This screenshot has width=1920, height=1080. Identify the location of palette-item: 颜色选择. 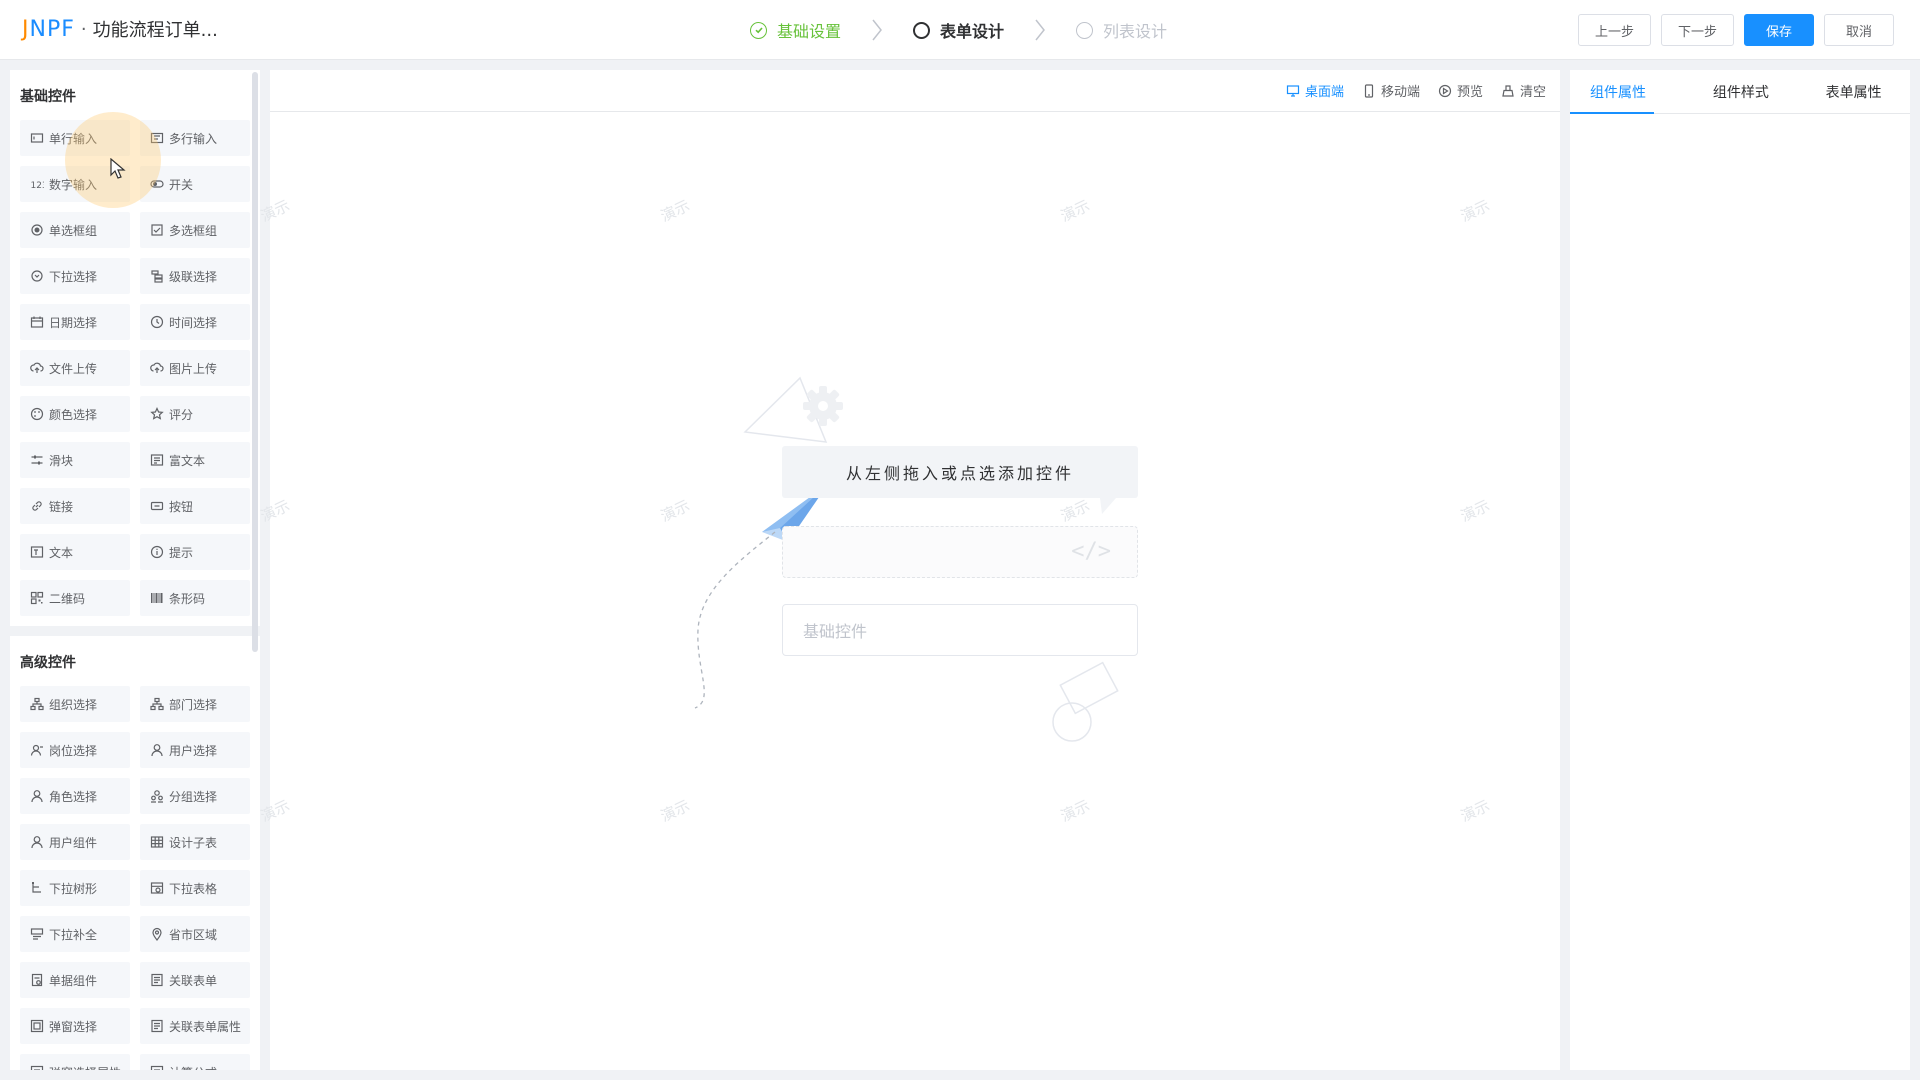
(75, 414).